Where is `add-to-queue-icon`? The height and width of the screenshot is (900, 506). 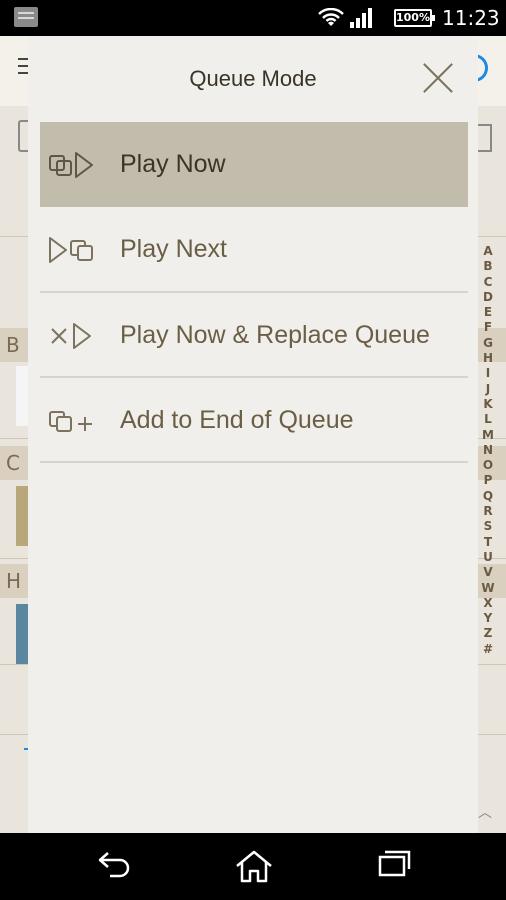
add-to-queue-icon is located at coordinates (70, 421).